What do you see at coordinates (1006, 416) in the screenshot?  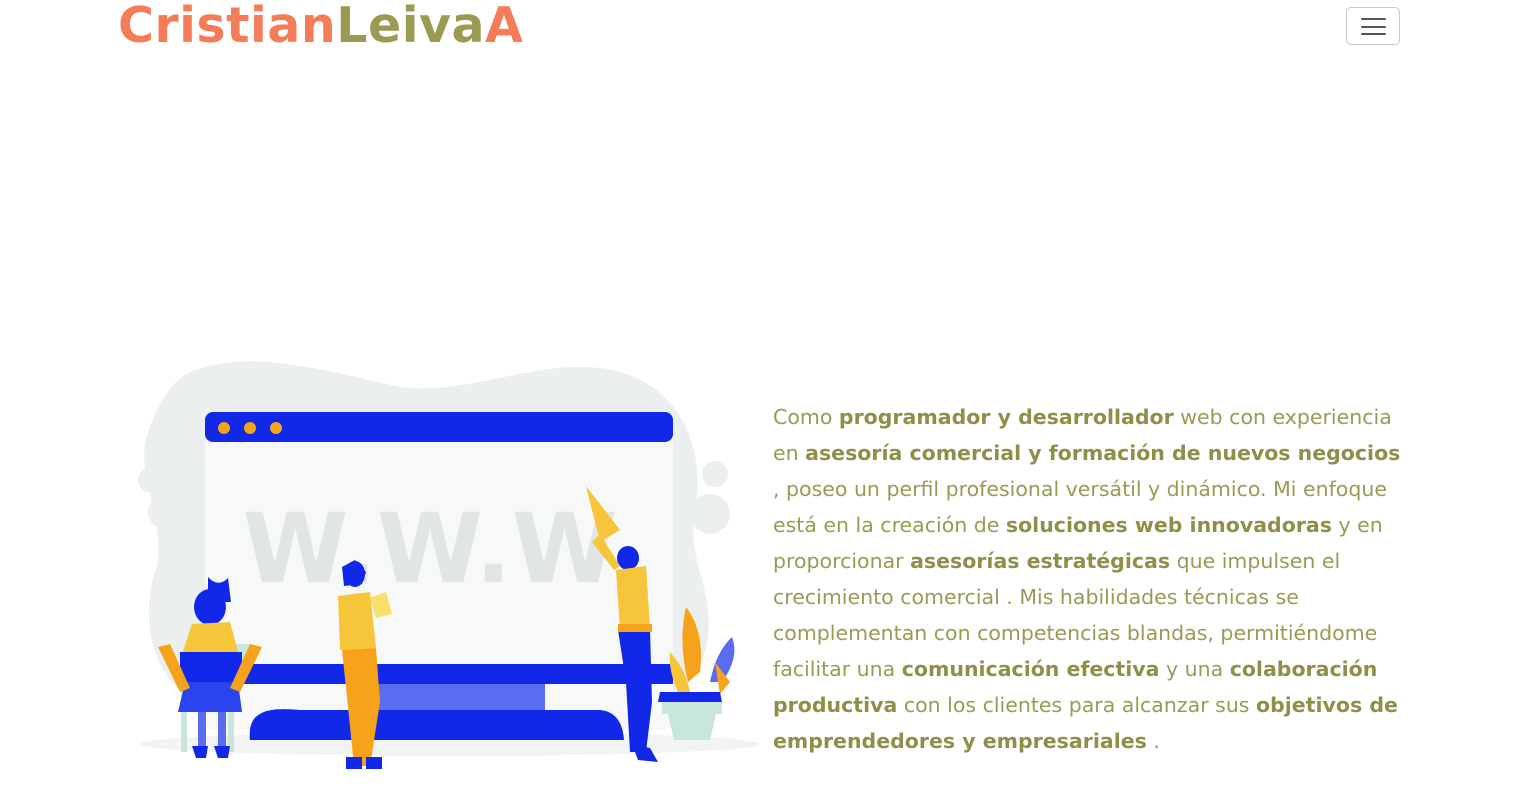 I see `about-highlight: programador y desarrollador` at bounding box center [1006, 416].